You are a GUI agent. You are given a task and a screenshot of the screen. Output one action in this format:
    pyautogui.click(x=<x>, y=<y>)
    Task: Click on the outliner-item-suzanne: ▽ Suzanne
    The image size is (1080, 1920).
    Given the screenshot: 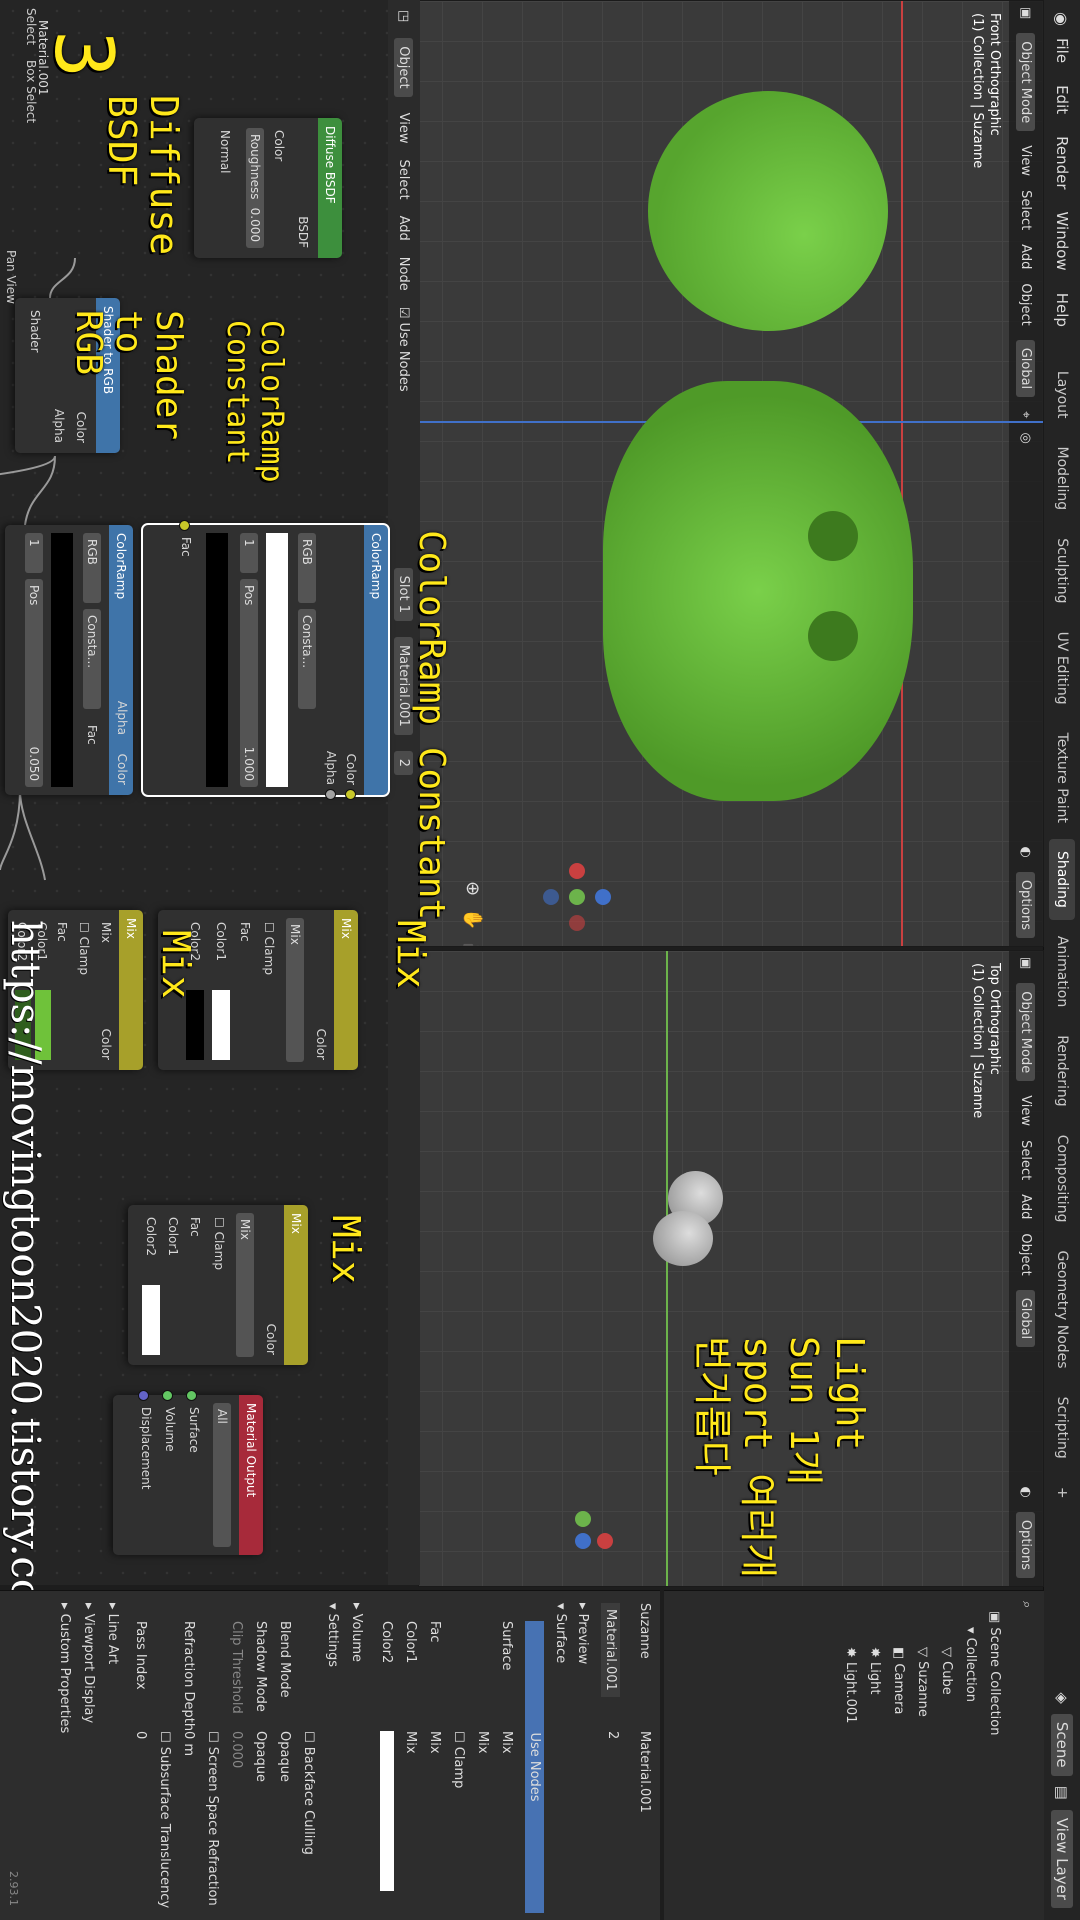 What is the action you would take?
    pyautogui.click(x=922, y=1682)
    